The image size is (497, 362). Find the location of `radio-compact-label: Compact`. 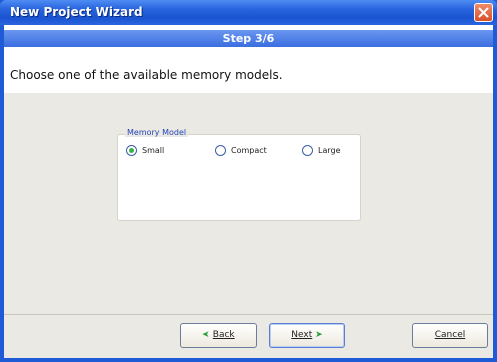

radio-compact-label: Compact is located at coordinates (249, 150).